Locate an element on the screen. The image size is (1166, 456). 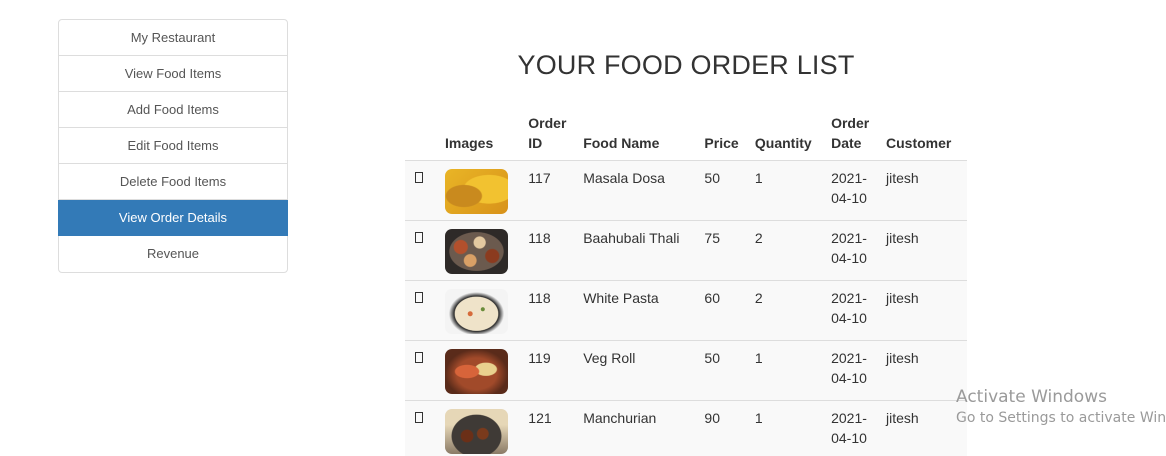
header-order-date-line1: Order is located at coordinates (850, 123).